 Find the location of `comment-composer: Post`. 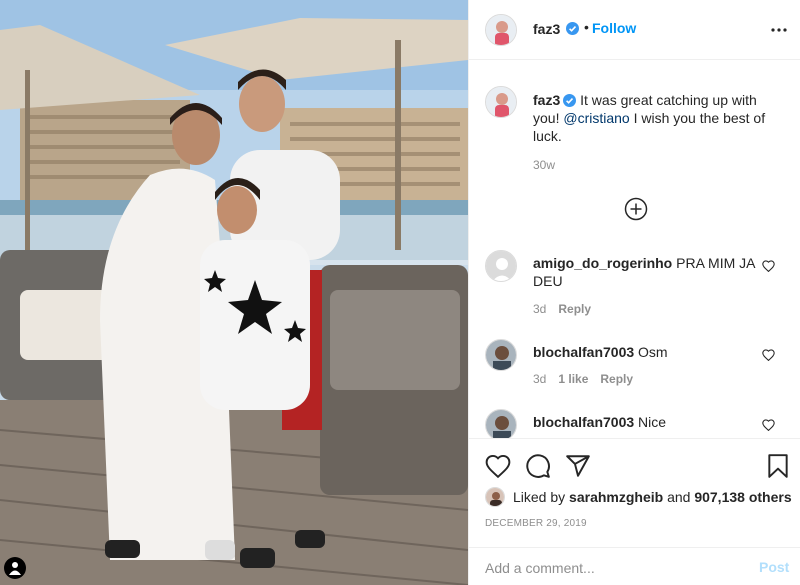

comment-composer: Post is located at coordinates (634, 566).